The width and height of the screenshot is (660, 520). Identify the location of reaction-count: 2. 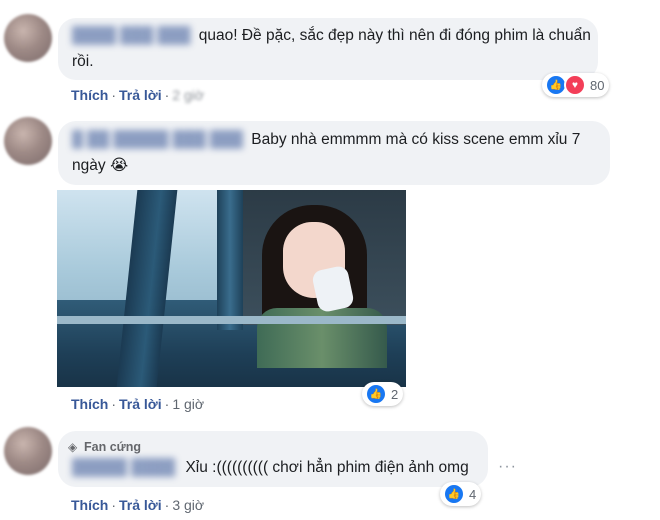
(395, 394).